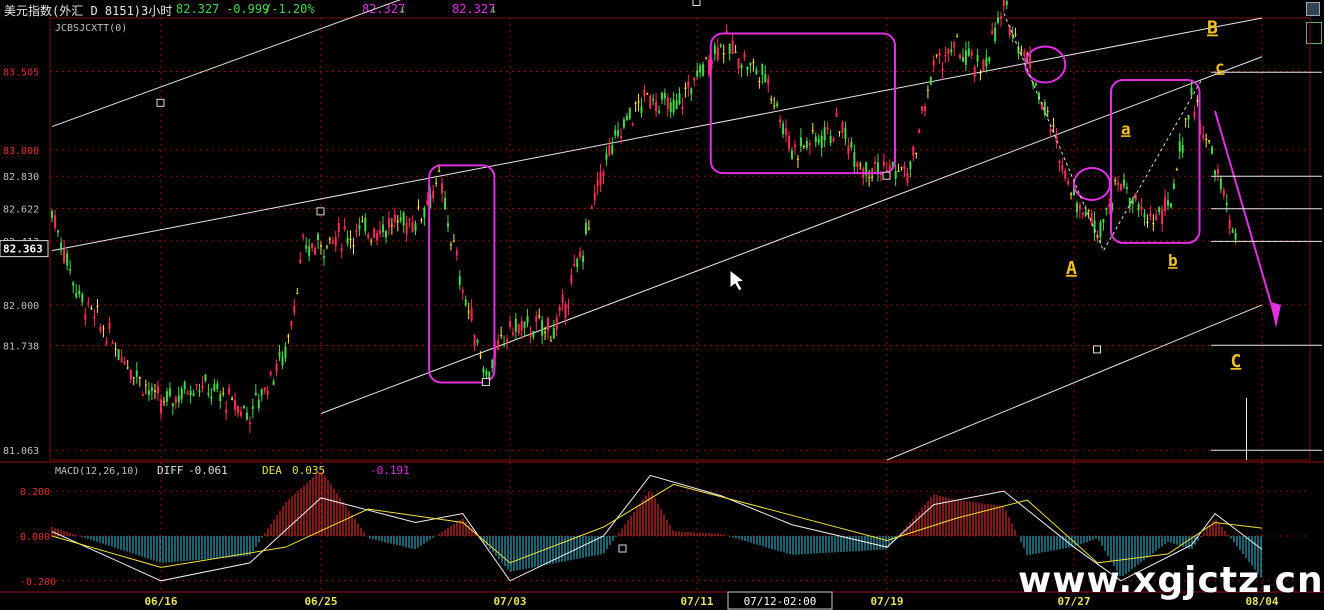 The height and width of the screenshot is (610, 1324). Describe the element at coordinates (21, 209) in the screenshot. I see `price-tick-label: 82.622` at that location.